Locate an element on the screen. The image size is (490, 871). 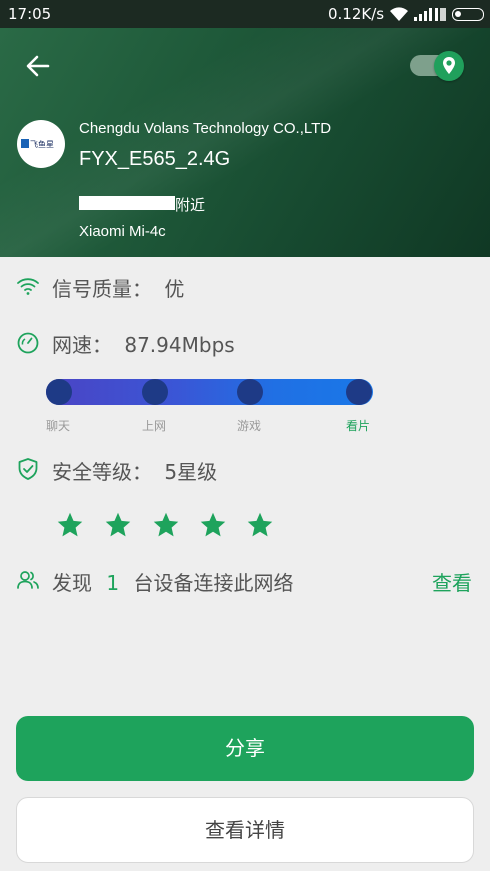
vendor-logo-text: 飞鱼星 is located at coordinates (42, 144).